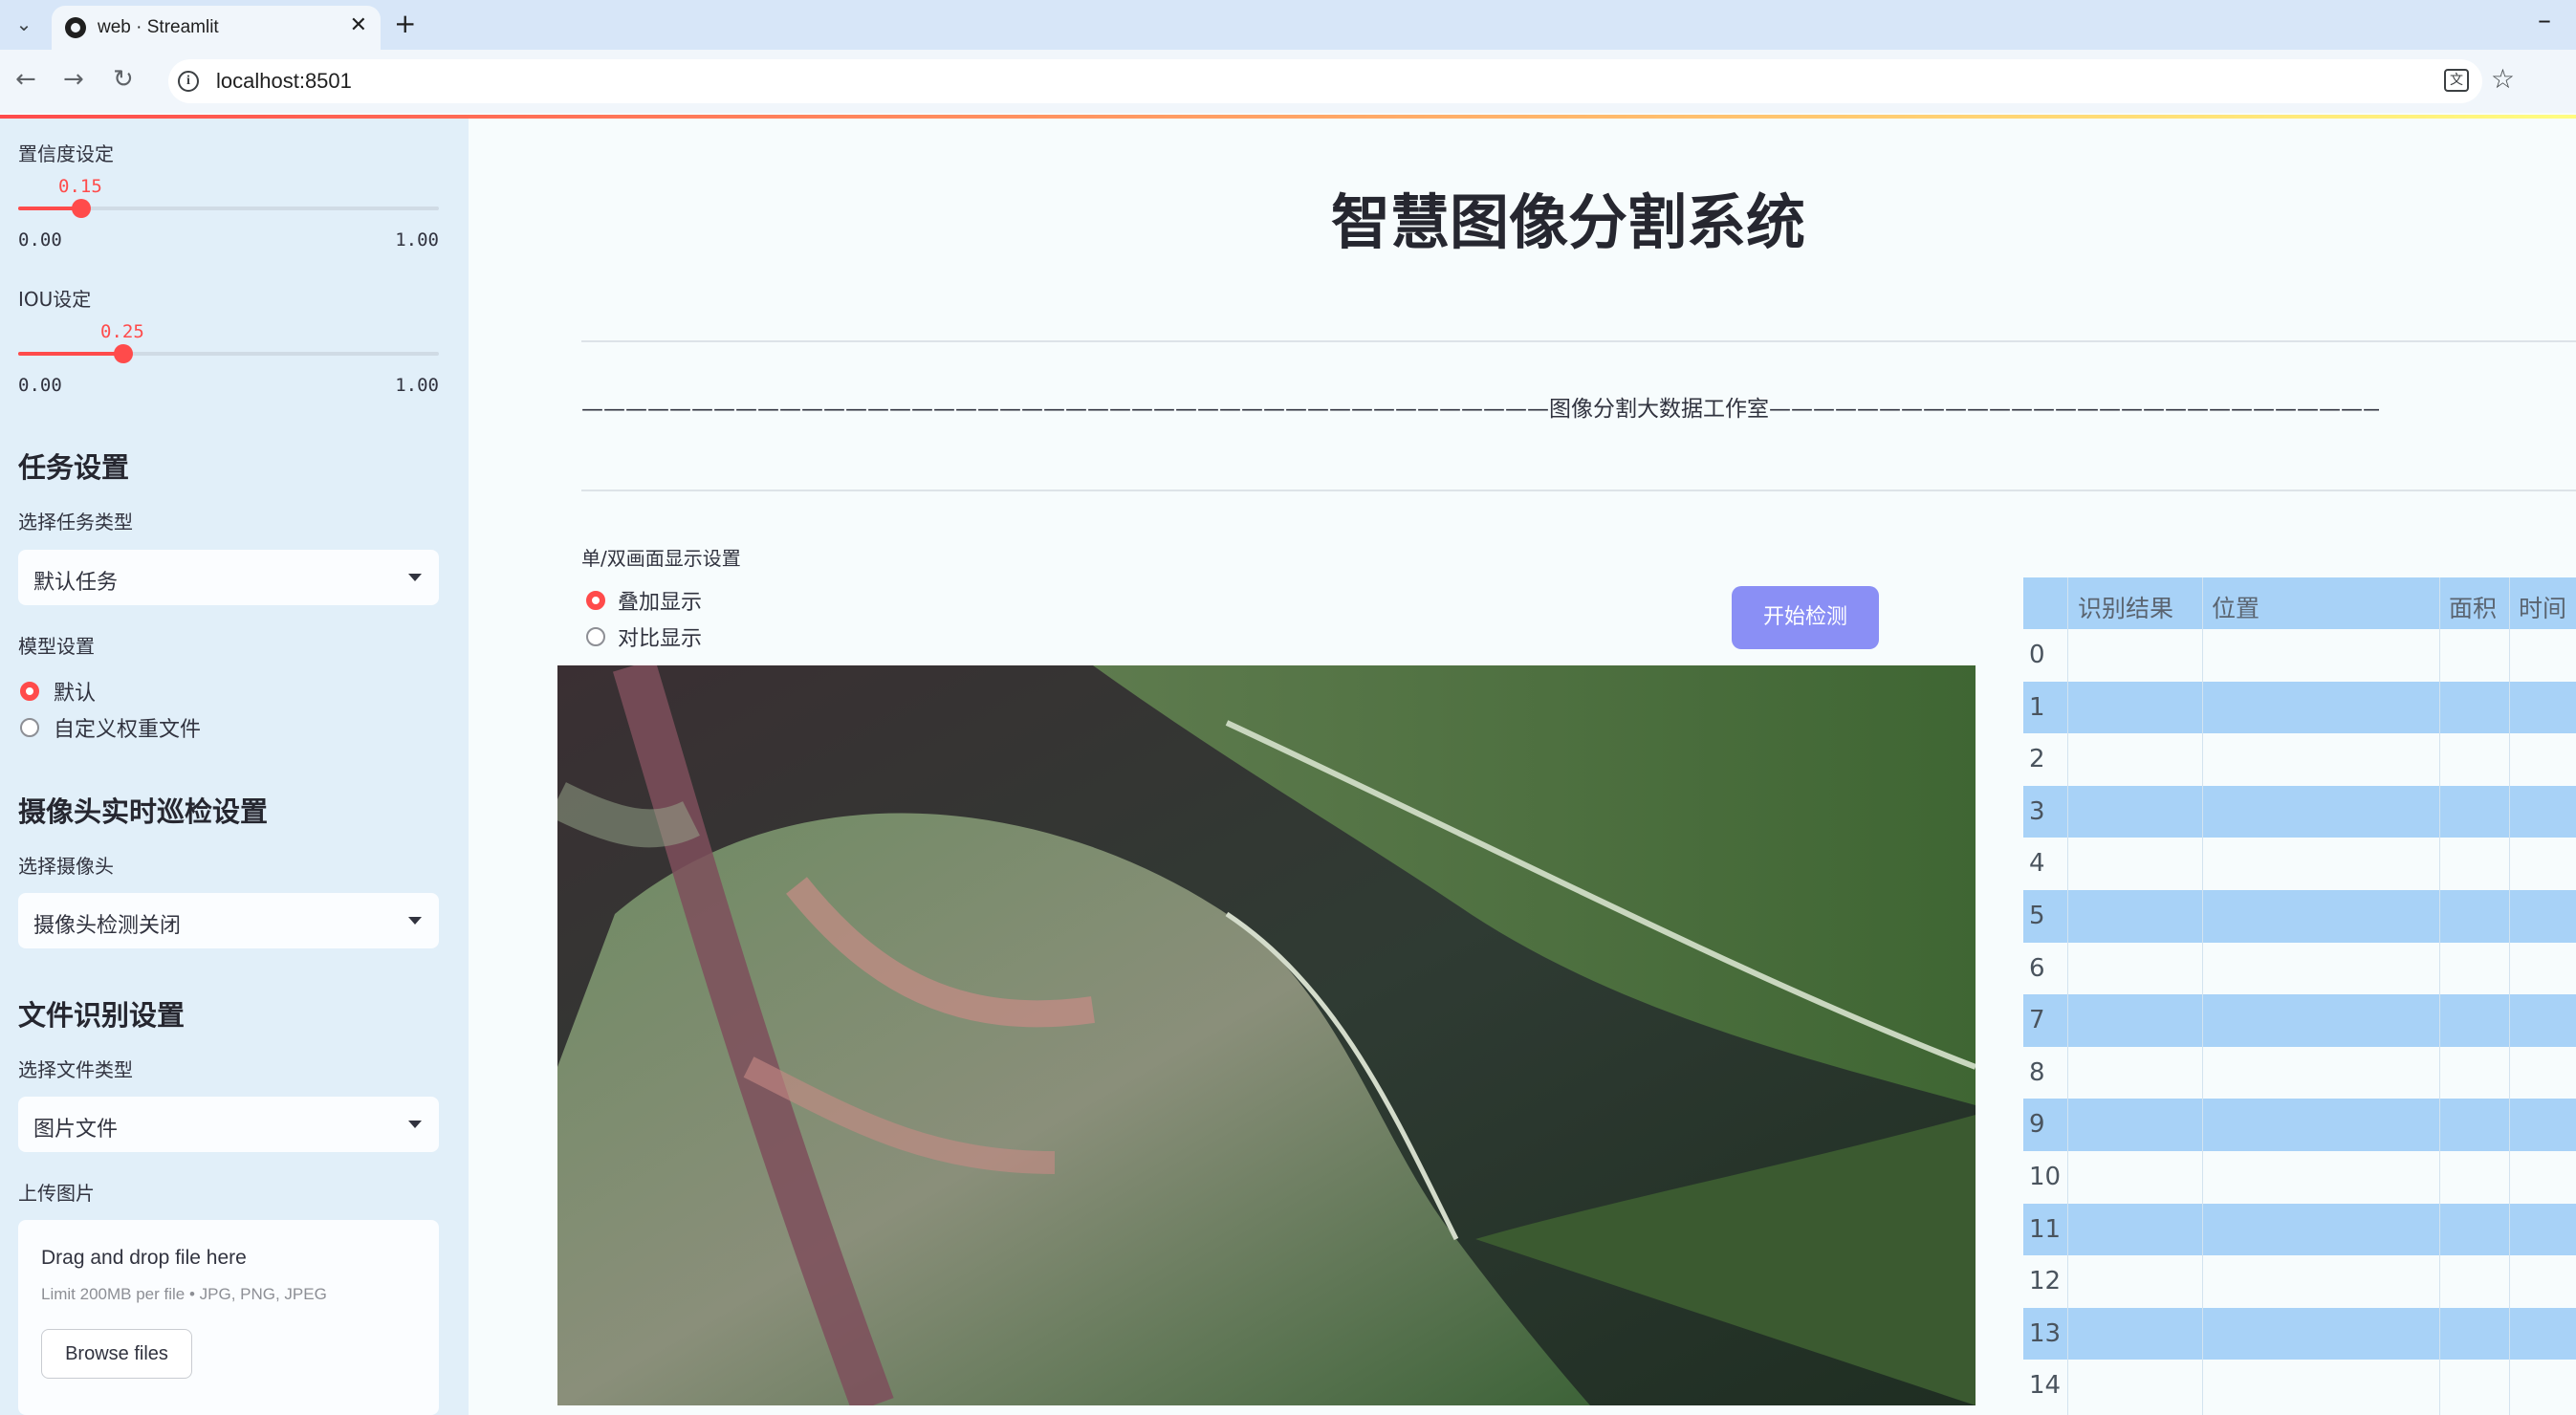 The width and height of the screenshot is (2576, 1415). I want to click on iou-thumb, so click(123, 353).